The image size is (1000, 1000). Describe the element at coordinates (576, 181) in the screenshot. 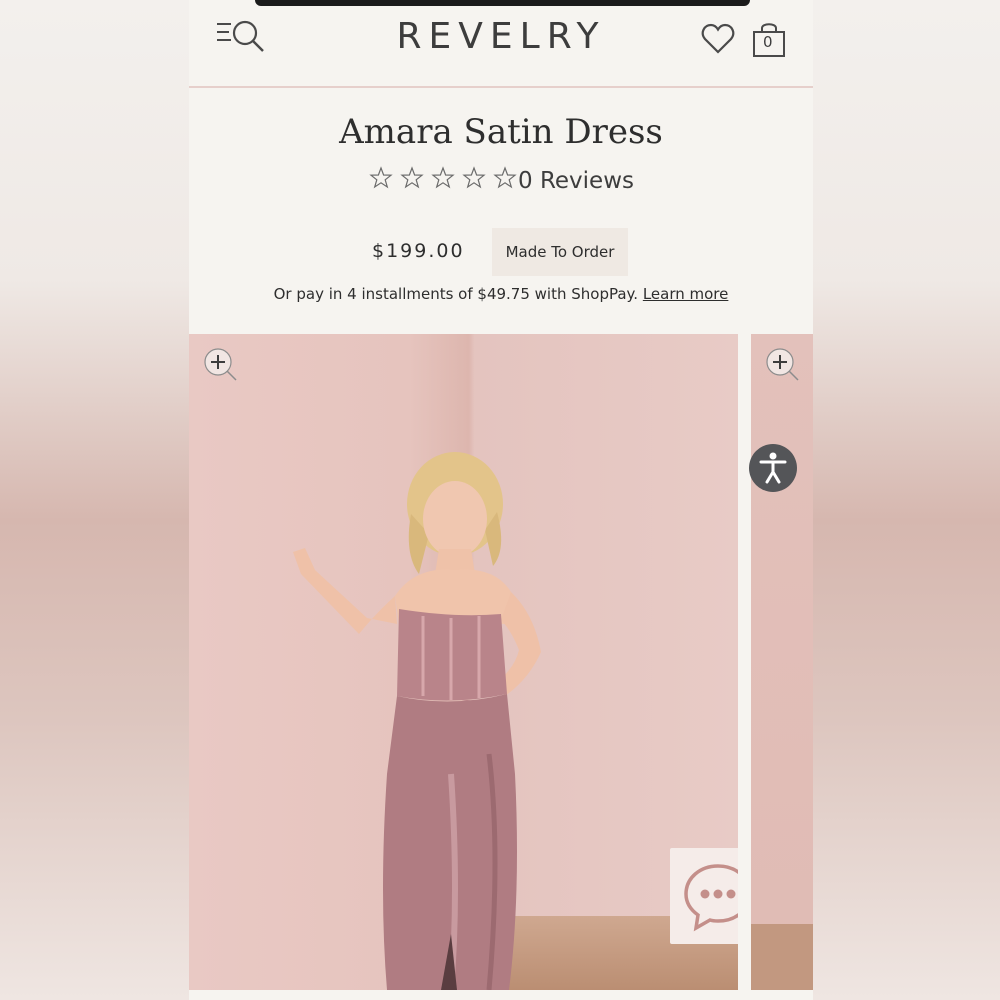

I see `reviews-link: 0 Reviews` at that location.